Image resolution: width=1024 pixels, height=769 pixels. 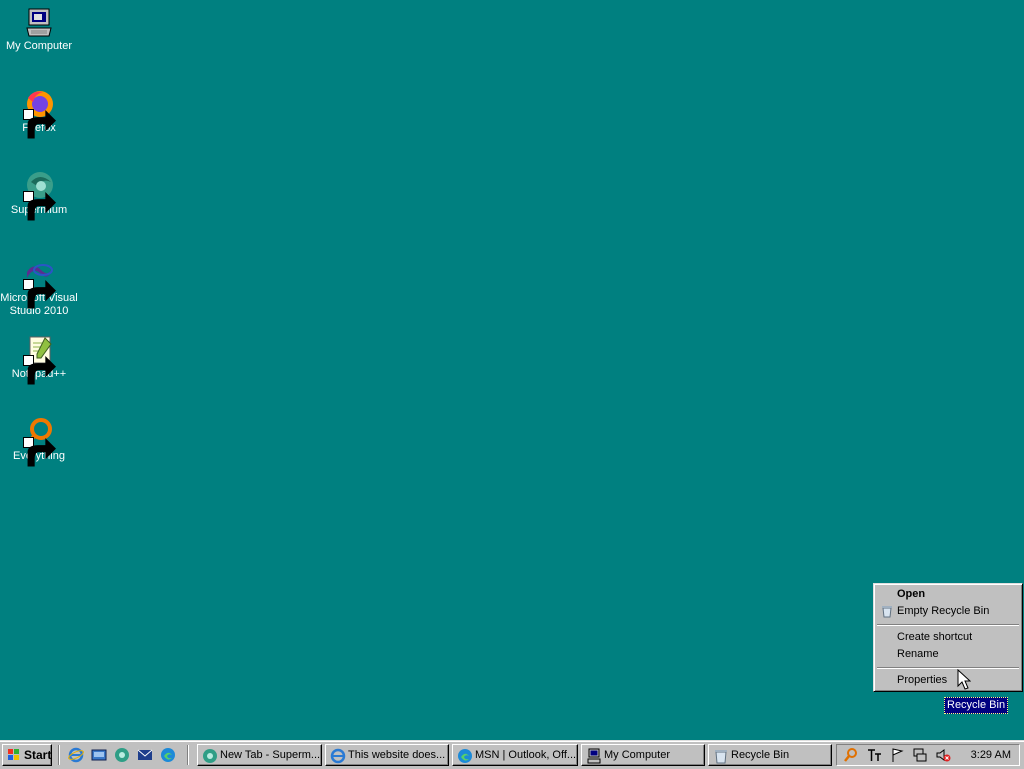 I want to click on volume-muted-icon, so click(x=943, y=755).